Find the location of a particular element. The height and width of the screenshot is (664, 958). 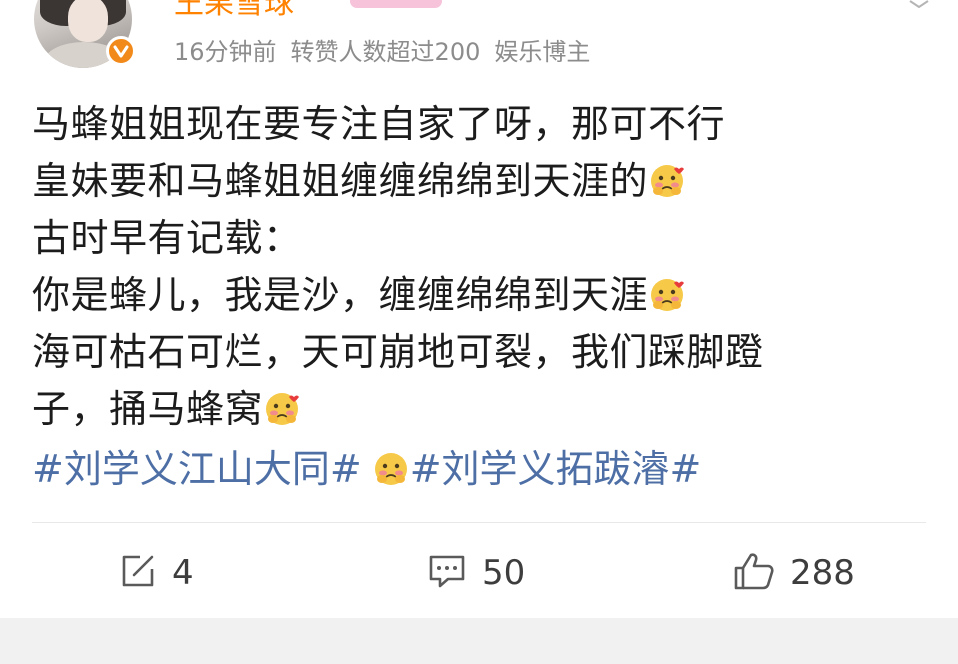

hashtag-link: #刘学义江山大同# is located at coordinates (197, 469).